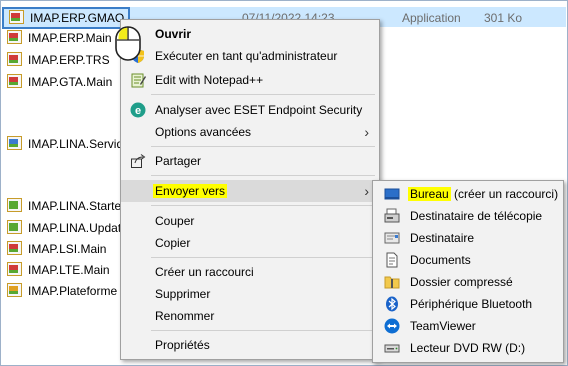 Image resolution: width=568 pixels, height=366 pixels. I want to click on file-item: IMAP.LSI.Main, so click(56, 249).